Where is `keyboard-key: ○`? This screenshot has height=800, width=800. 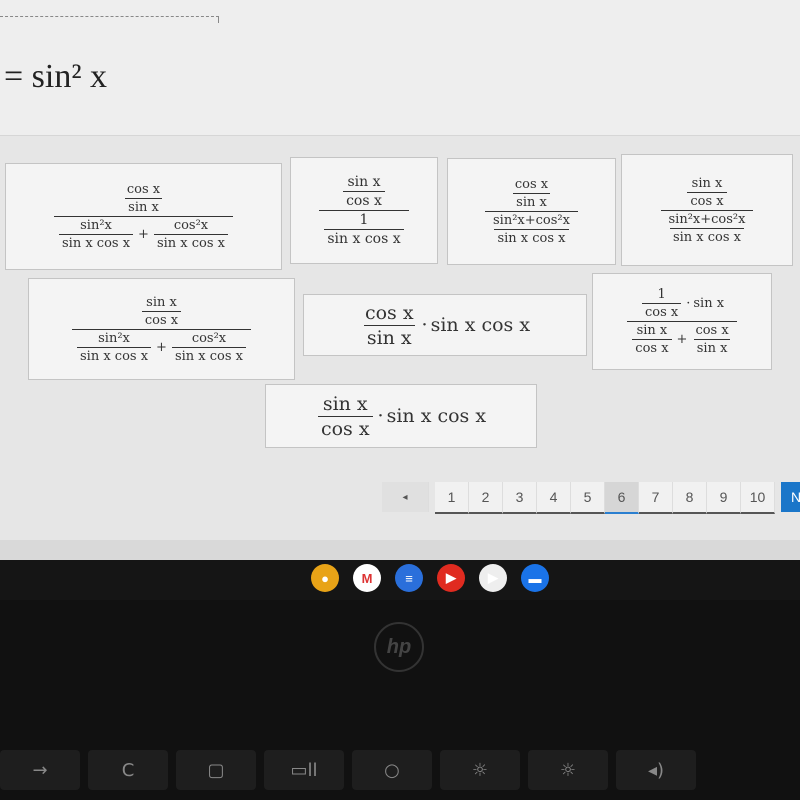
keyboard-key: ○ is located at coordinates (392, 770).